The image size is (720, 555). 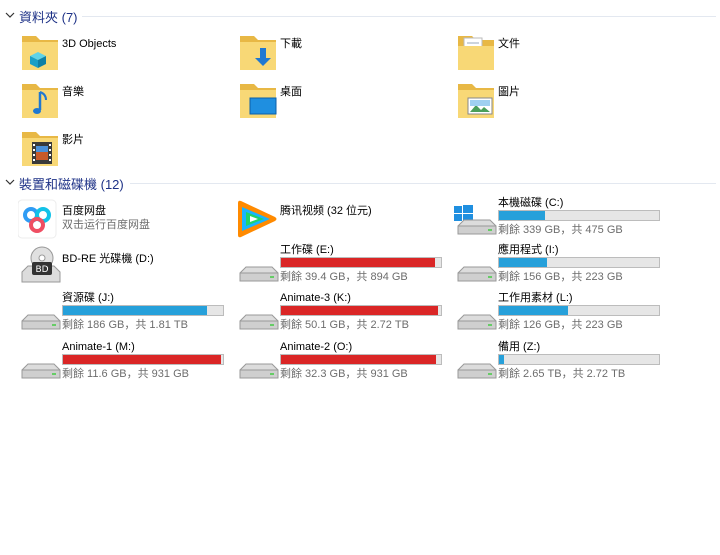 I want to click on drive-d: BD BD-RE 光碟機 (D:), so click(x=123, y=268).